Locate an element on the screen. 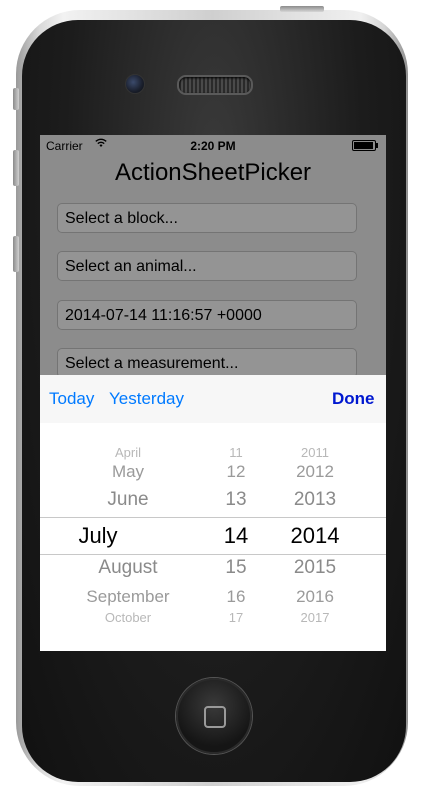 This screenshot has height=800, width=426. front-camera is located at coordinates (135, 84).